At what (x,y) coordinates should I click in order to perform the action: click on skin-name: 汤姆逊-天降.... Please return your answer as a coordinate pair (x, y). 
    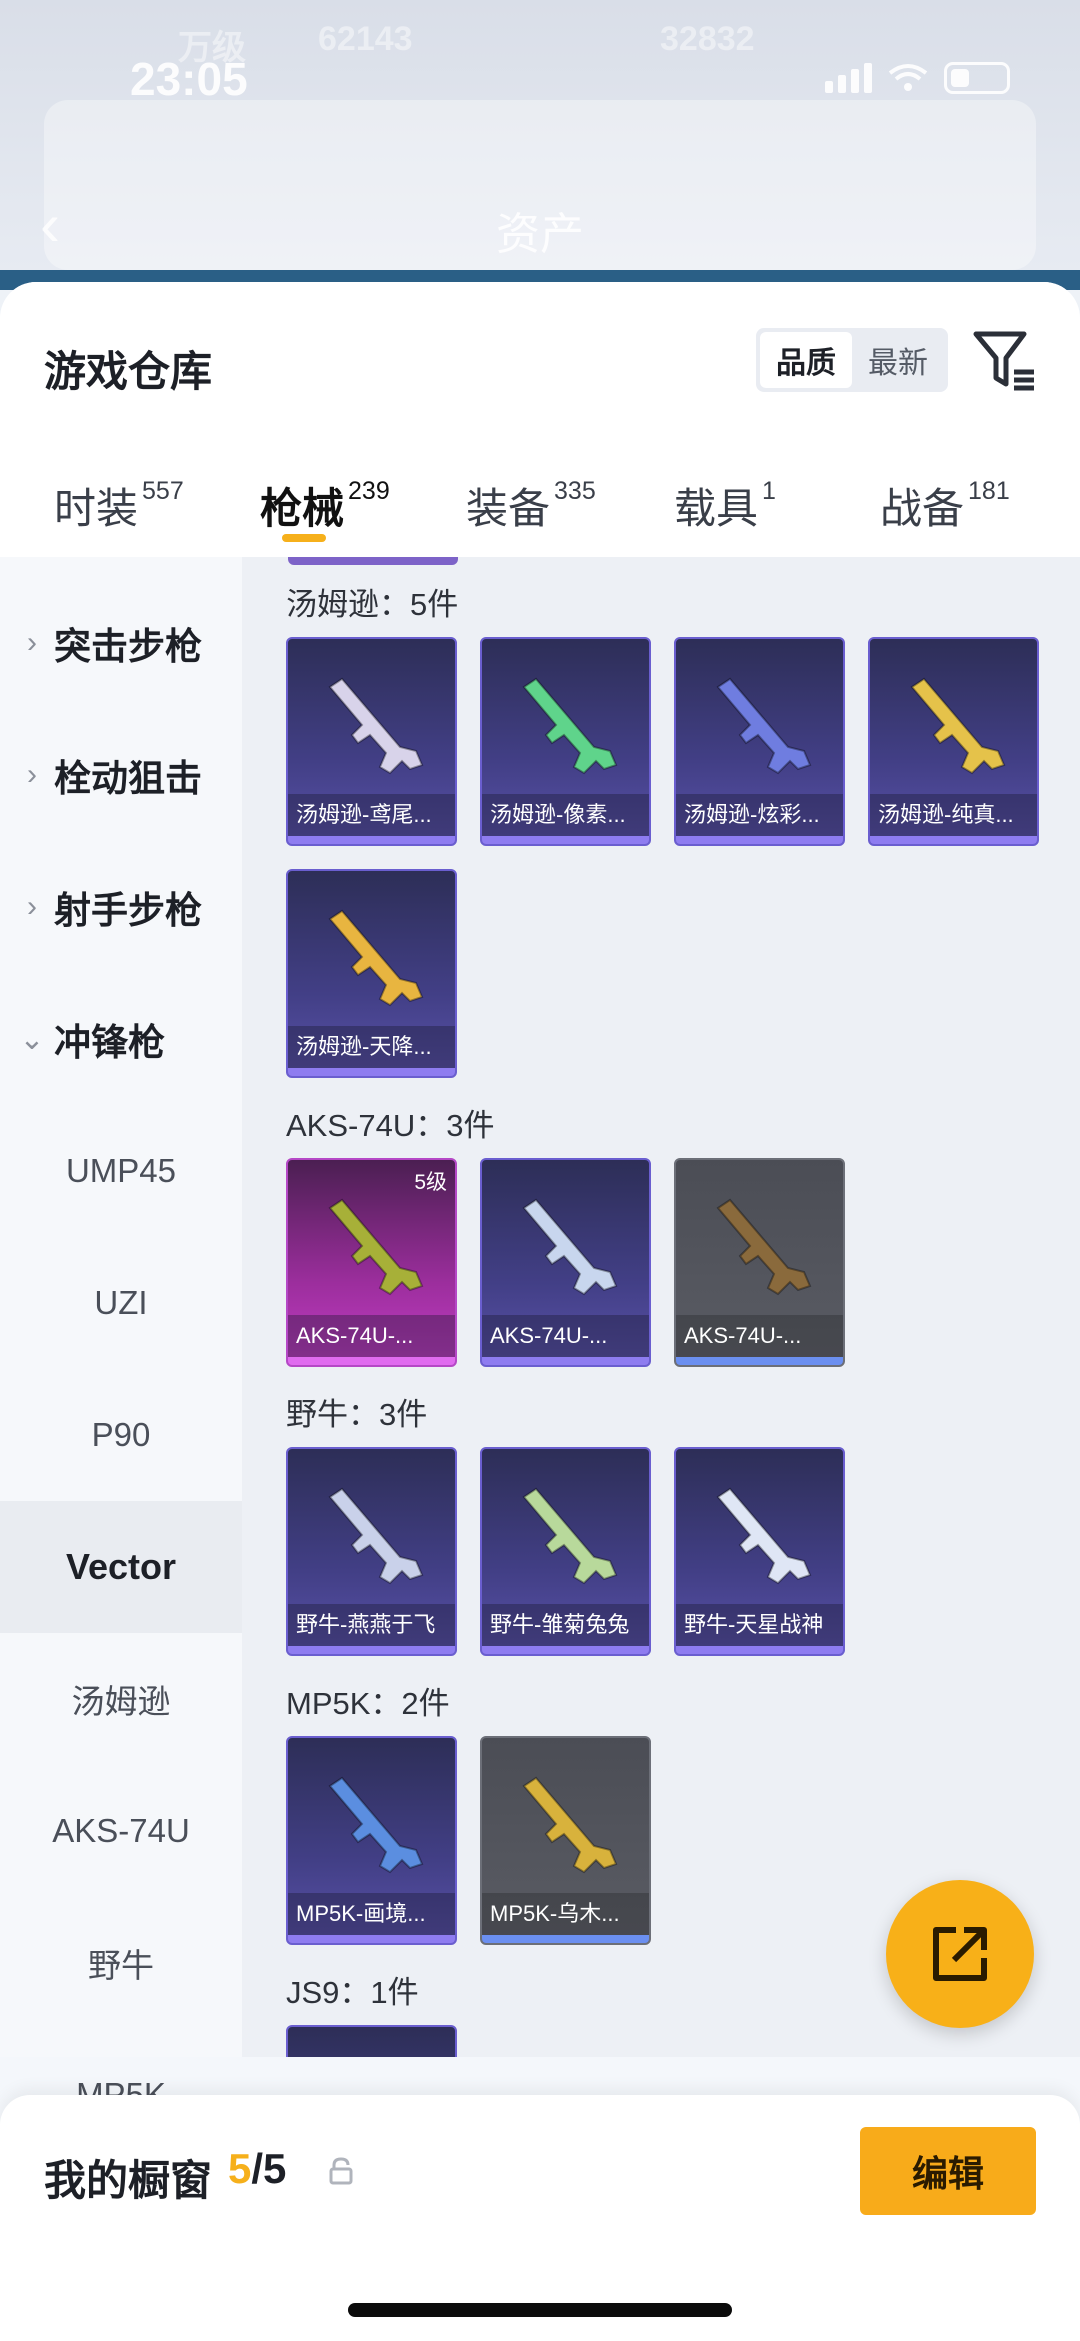
    Looking at the image, I should click on (371, 1047).